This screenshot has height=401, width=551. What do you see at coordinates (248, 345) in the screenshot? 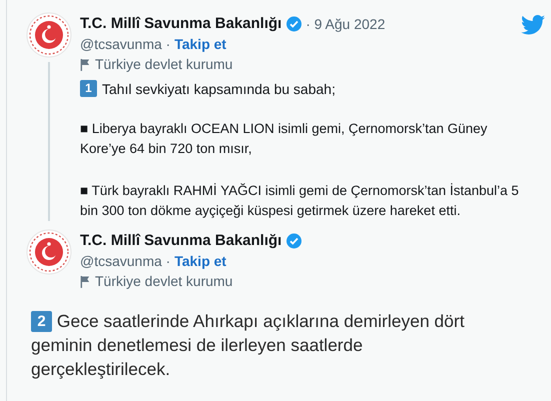
I see `tweet-text: 2 Gece saatlerinde Ahırkapı açıklarına demirleyen dört geminin denetlemesi de ilerleyen saatlerde gerçekleştirilecek.` at bounding box center [248, 345].